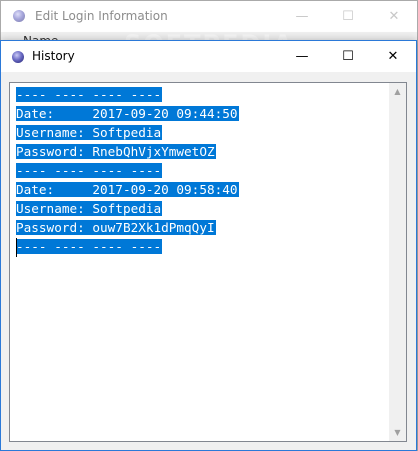 This screenshot has width=418, height=451. Describe the element at coordinates (397, 262) in the screenshot. I see `vertical-scrollbar: ▲ ▼` at that location.